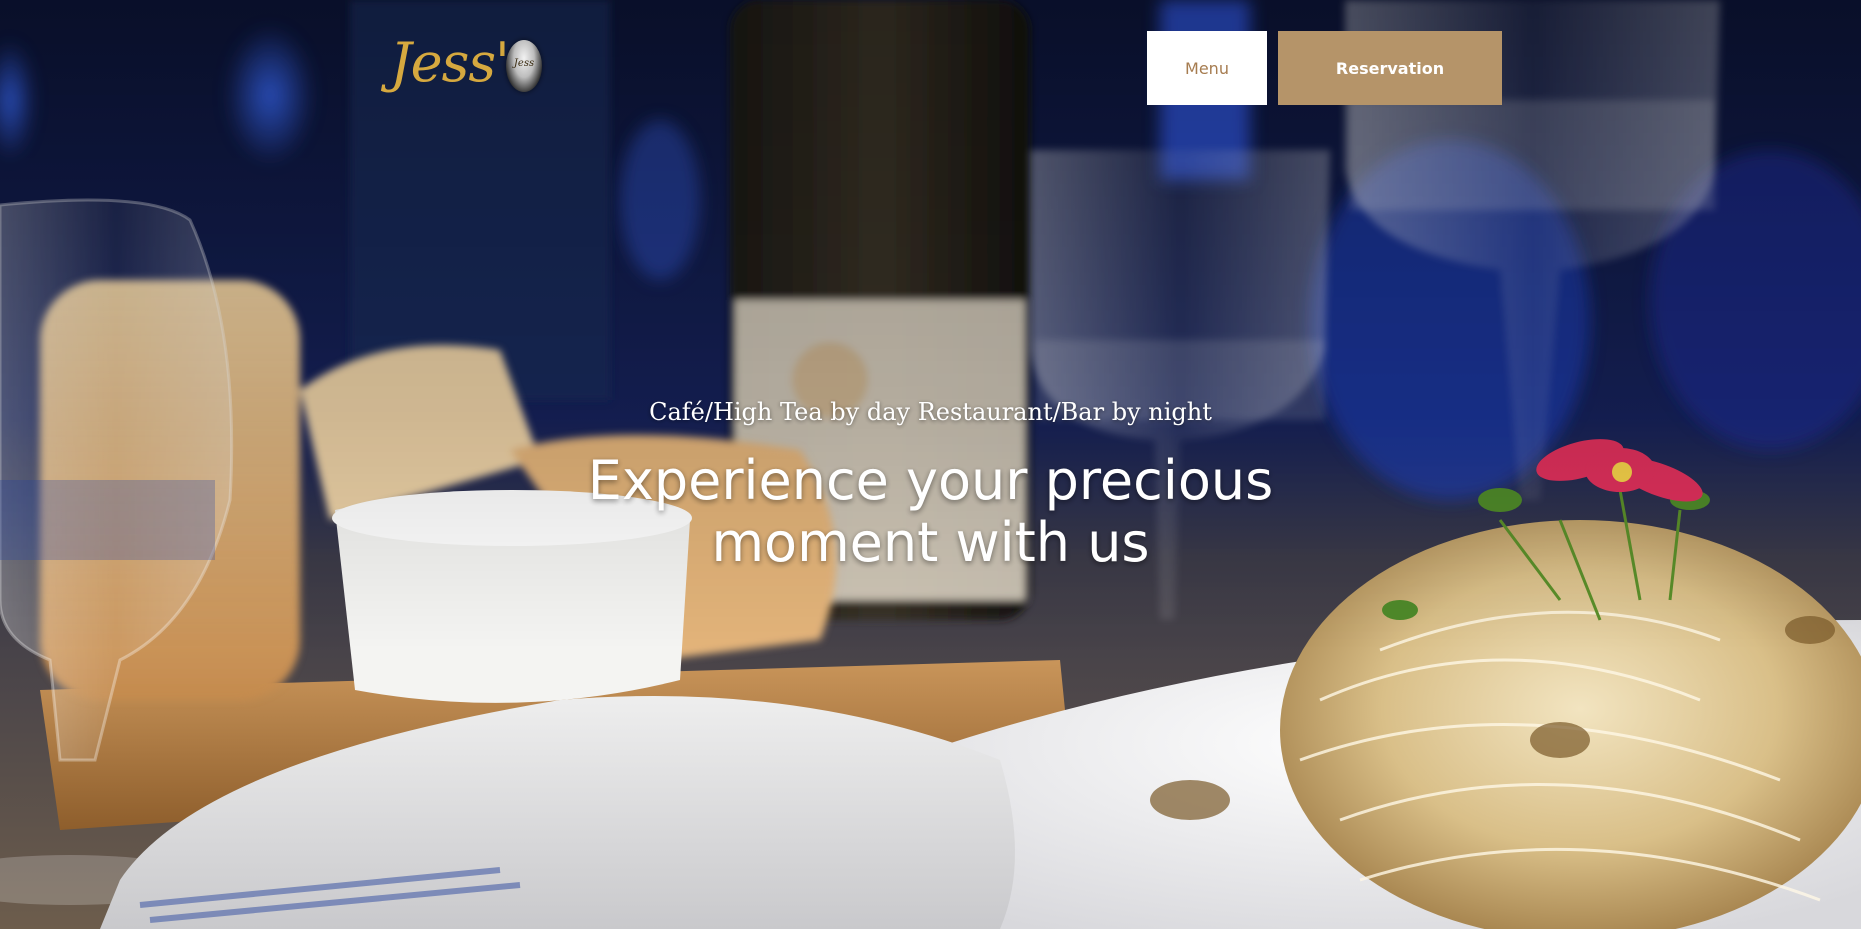 This screenshot has height=929, width=1861. Describe the element at coordinates (1390, 68) in the screenshot. I see `reservation-button: Reservation` at that location.